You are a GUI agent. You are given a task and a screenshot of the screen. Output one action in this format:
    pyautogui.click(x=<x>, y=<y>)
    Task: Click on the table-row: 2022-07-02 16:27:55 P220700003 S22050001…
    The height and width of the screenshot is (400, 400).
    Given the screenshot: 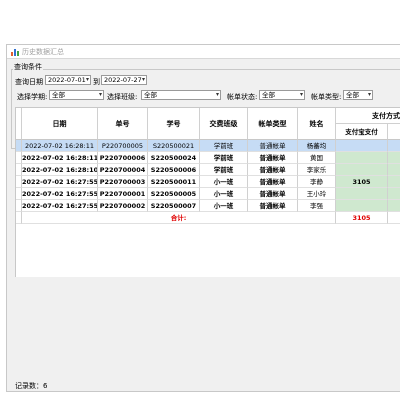 What is the action you would take?
    pyautogui.click(x=208, y=182)
    